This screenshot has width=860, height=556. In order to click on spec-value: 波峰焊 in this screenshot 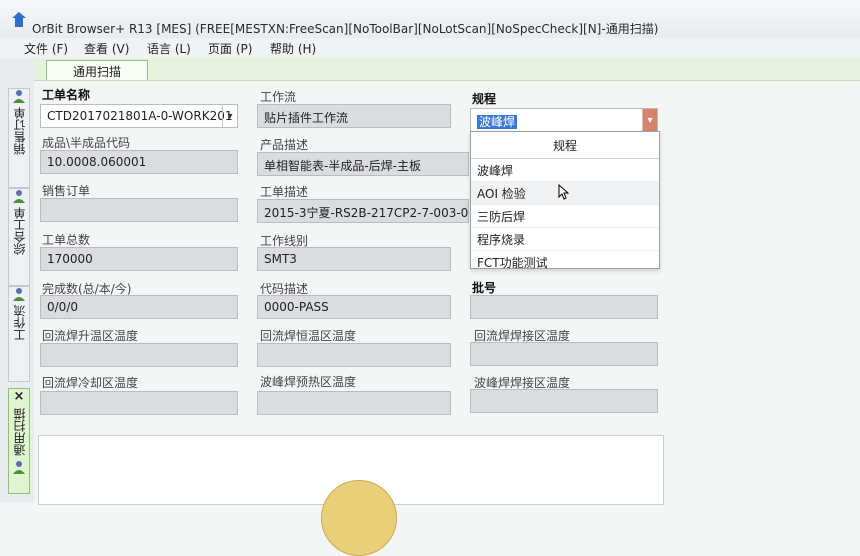, I will do `click(497, 122)`.